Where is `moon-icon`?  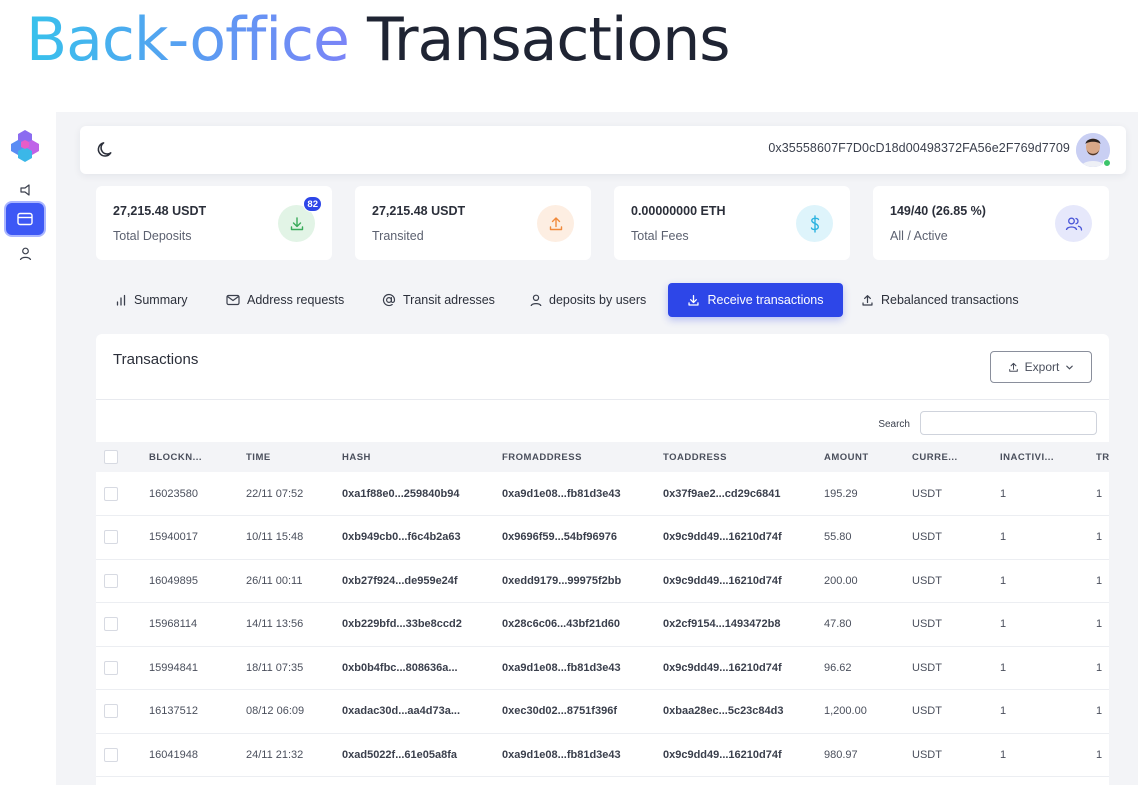 moon-icon is located at coordinates (105, 149).